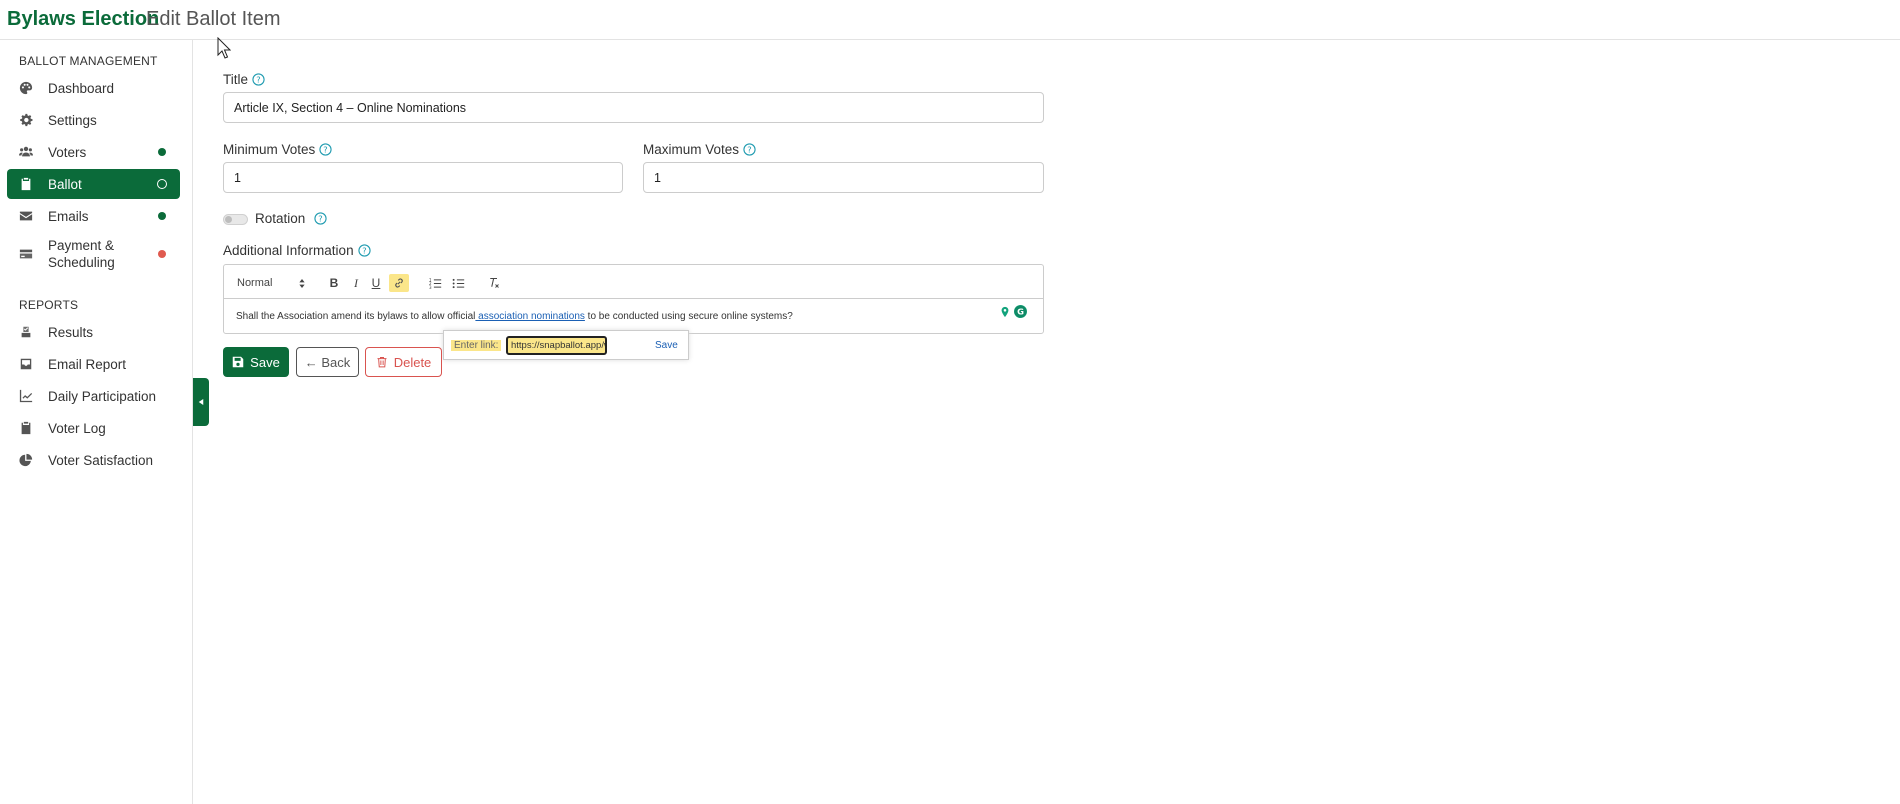 This screenshot has width=1900, height=804. What do you see at coordinates (101, 460) in the screenshot?
I see `sidebar-item-label: Voter Satisfaction` at bounding box center [101, 460].